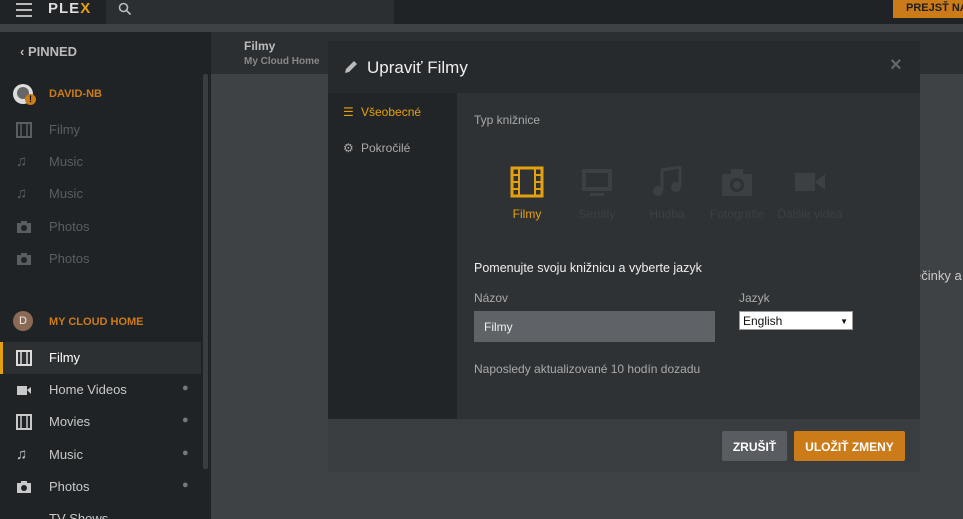 The image size is (963, 519). Describe the element at coordinates (386, 148) in the screenshot. I see `tab-label: Pokročilé` at that location.